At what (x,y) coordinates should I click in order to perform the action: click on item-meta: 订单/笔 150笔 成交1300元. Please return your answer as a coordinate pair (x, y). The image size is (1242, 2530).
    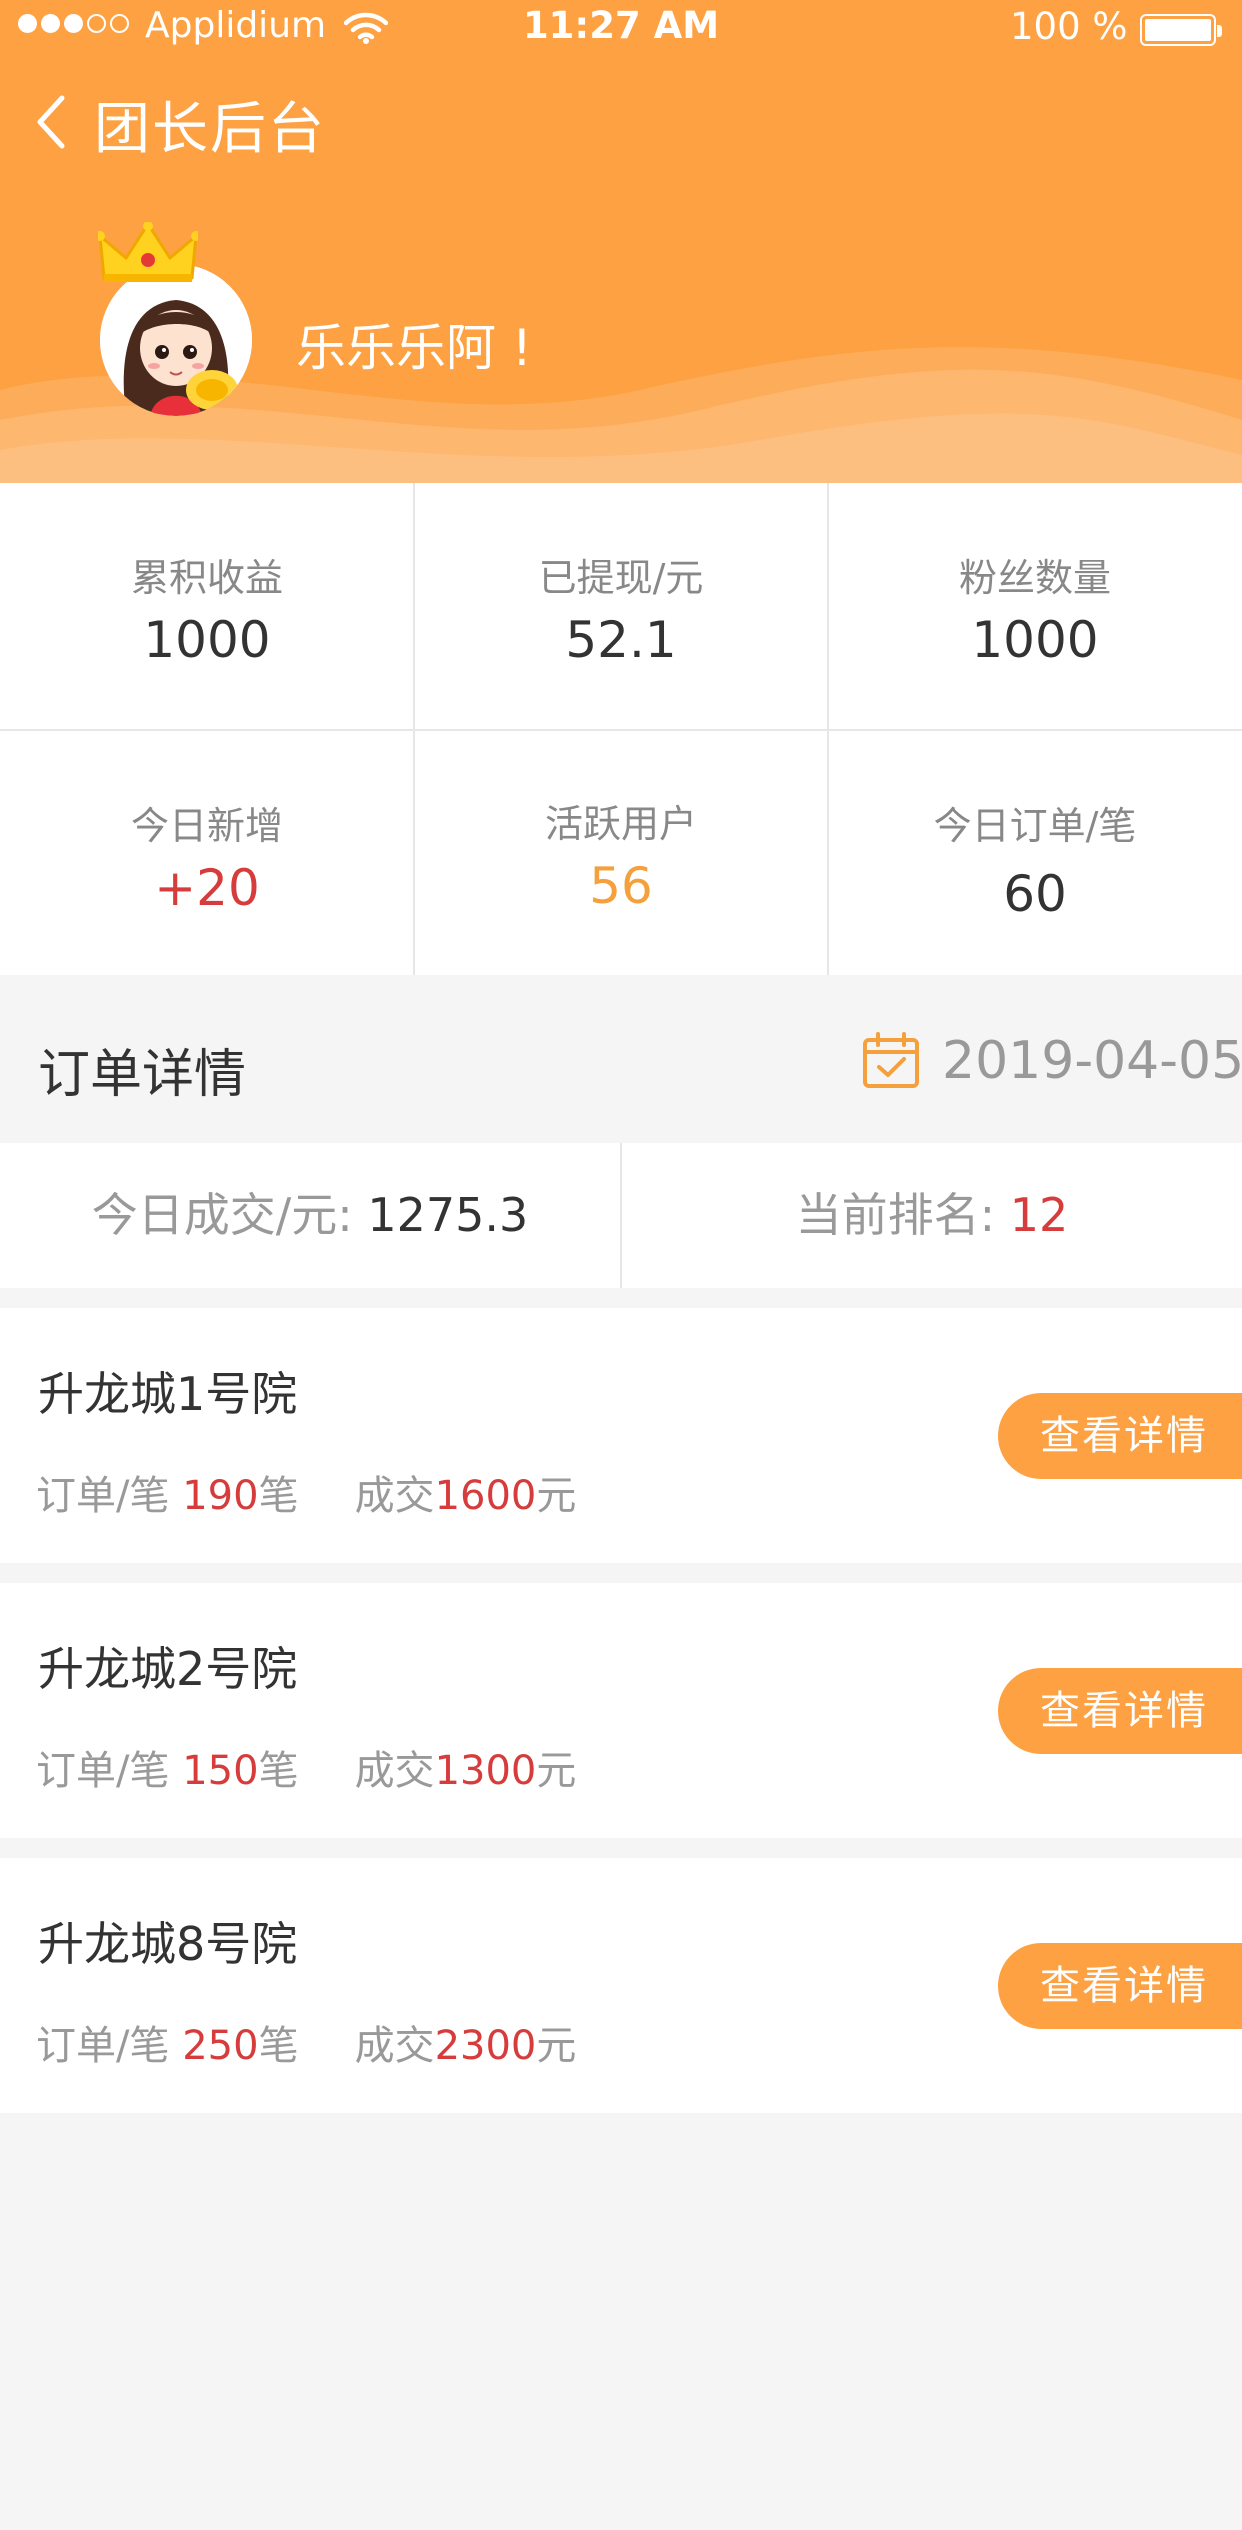
    Looking at the image, I should click on (306, 1767).